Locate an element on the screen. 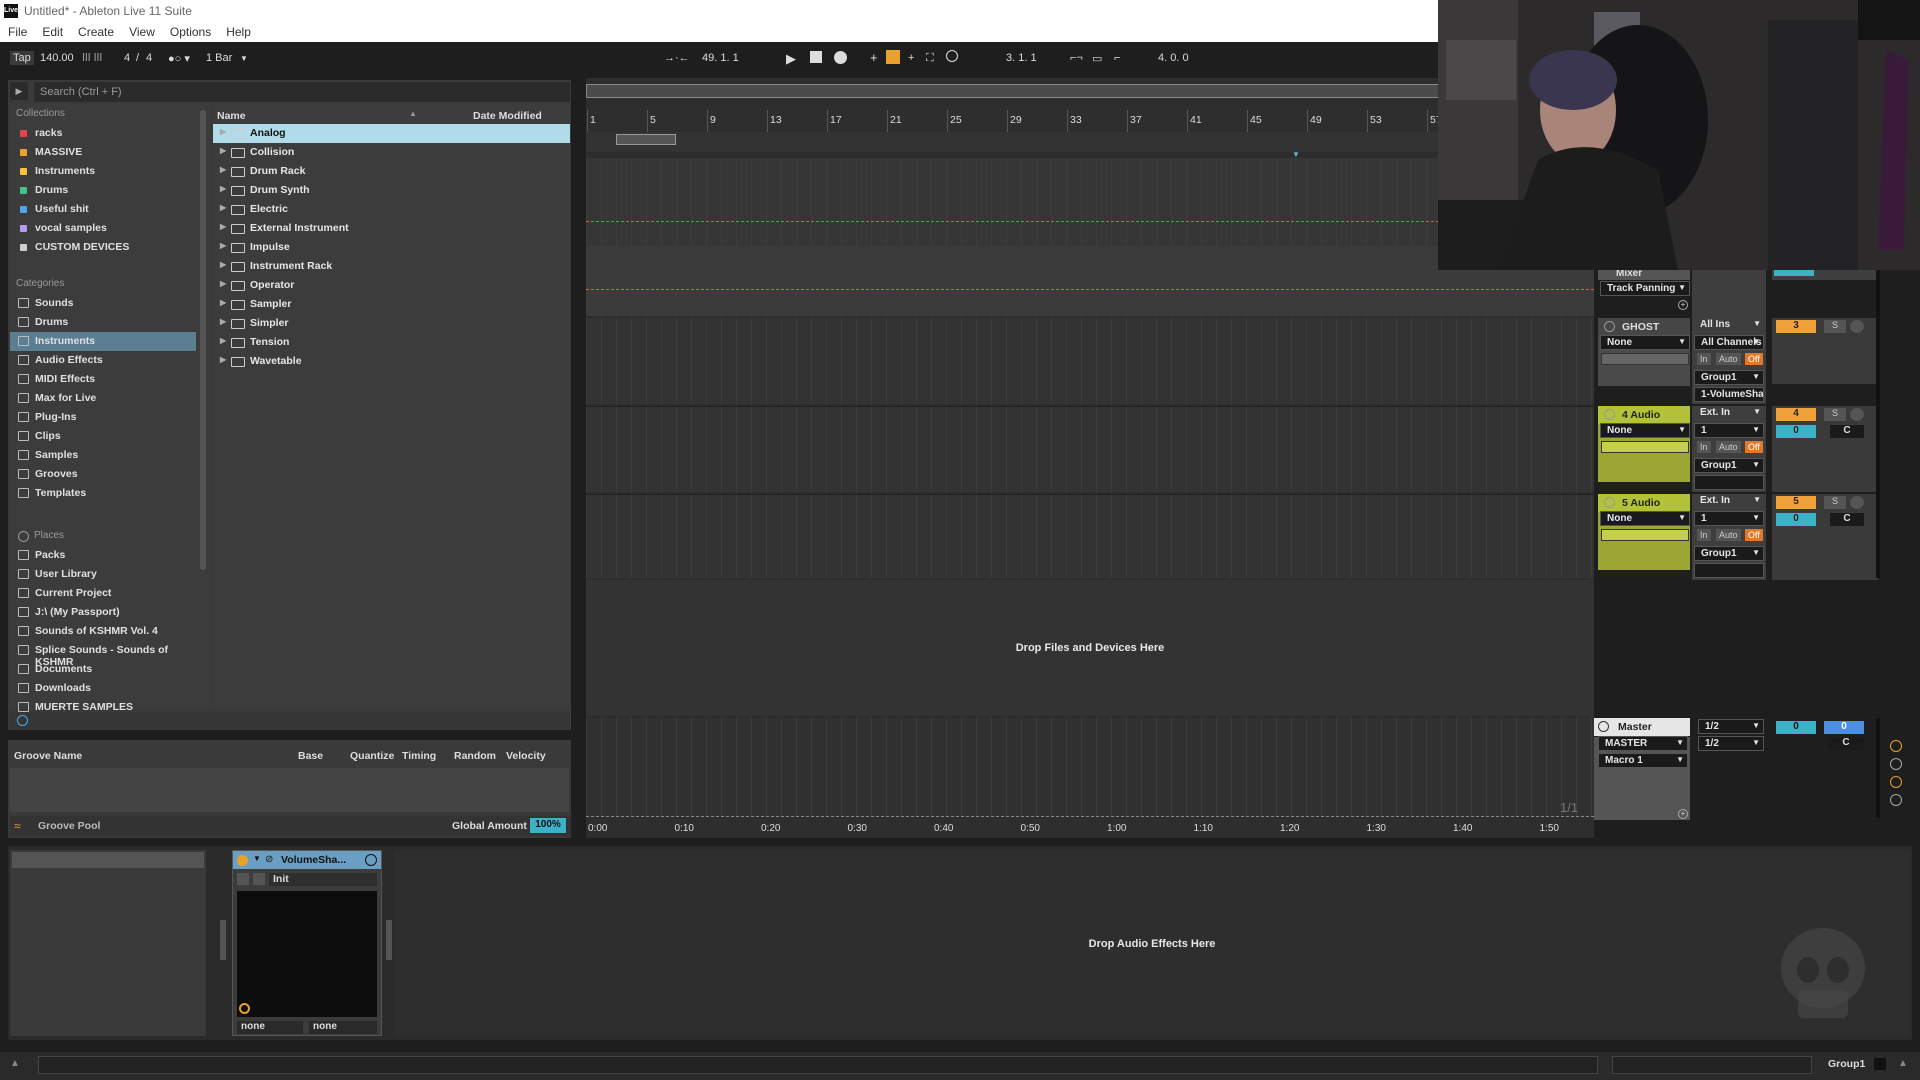 The image size is (1920, 1080). search-input: Search (Ctrl + F) is located at coordinates (302, 92).